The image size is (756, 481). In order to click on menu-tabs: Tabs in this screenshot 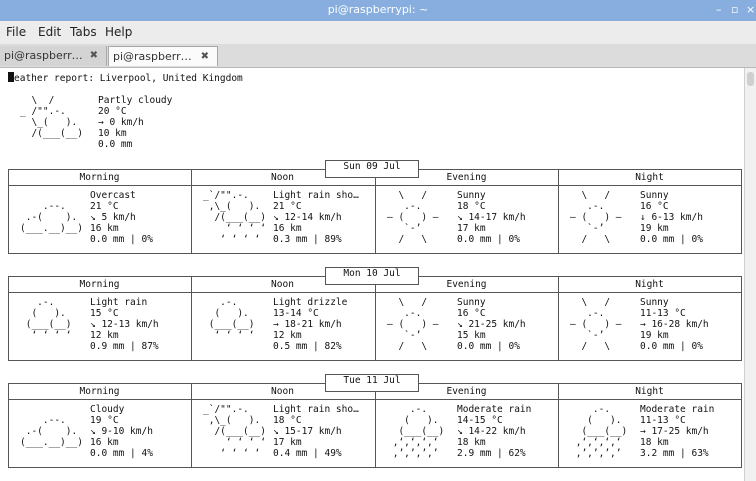, I will do `click(83, 32)`.